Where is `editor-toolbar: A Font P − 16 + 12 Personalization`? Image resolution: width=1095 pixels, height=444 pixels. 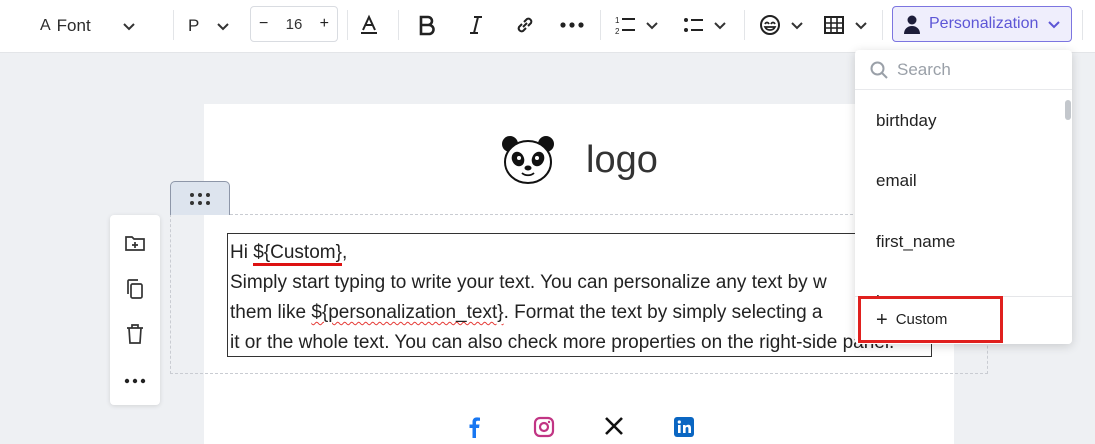
editor-toolbar: A Font P − 16 + 12 Personalization is located at coordinates (547, 26).